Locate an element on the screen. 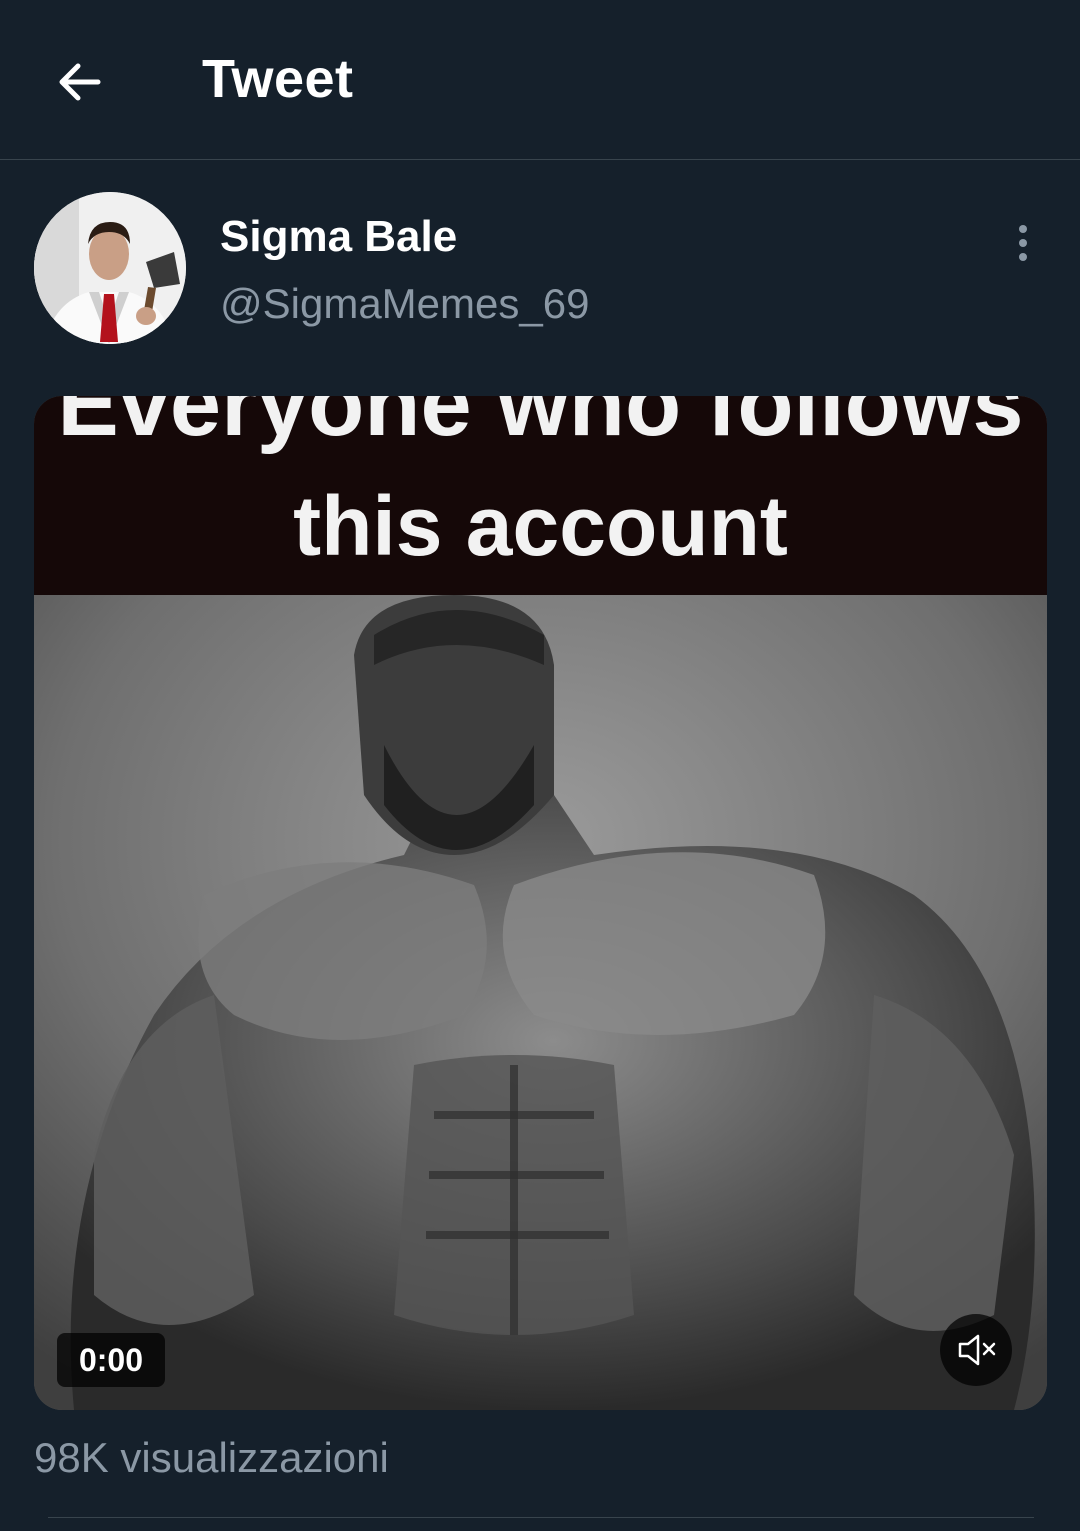 This screenshot has height=1531, width=1080. video-time-badge: 0:00 is located at coordinates (111, 1360).